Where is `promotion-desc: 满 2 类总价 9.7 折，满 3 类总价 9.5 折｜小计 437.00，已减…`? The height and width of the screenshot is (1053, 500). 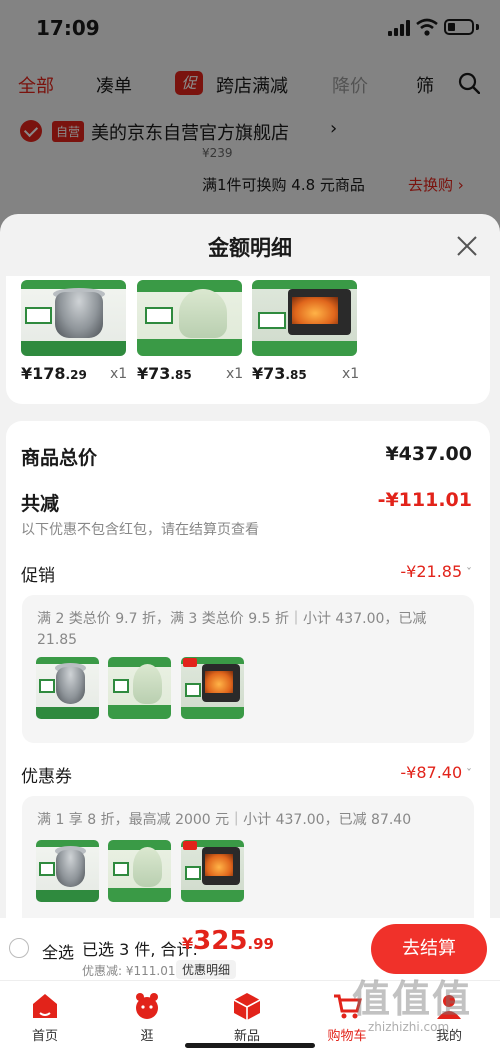 promotion-desc: 满 2 类总价 9.7 折，满 3 类总价 9.5 折｜小计 437.00，已减… is located at coordinates (232, 629).